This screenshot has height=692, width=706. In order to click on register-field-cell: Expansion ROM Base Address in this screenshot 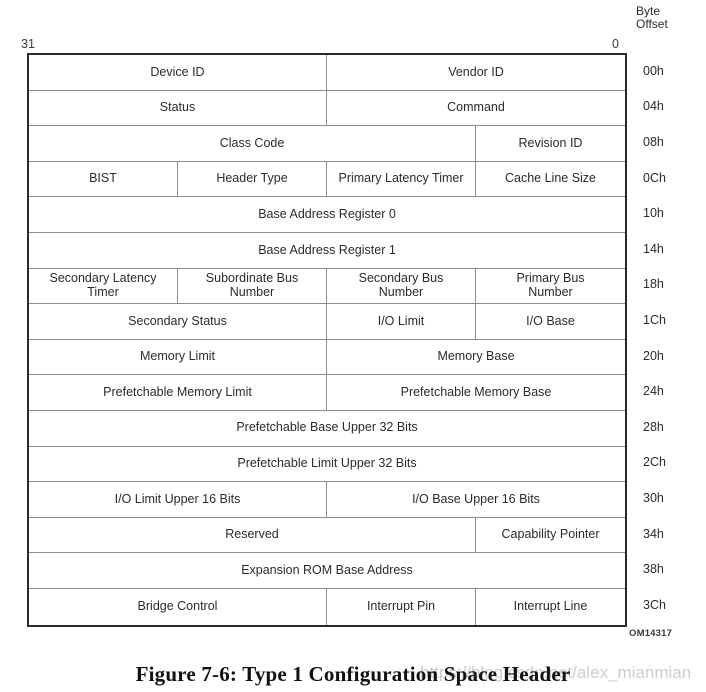, I will do `click(327, 569)`.